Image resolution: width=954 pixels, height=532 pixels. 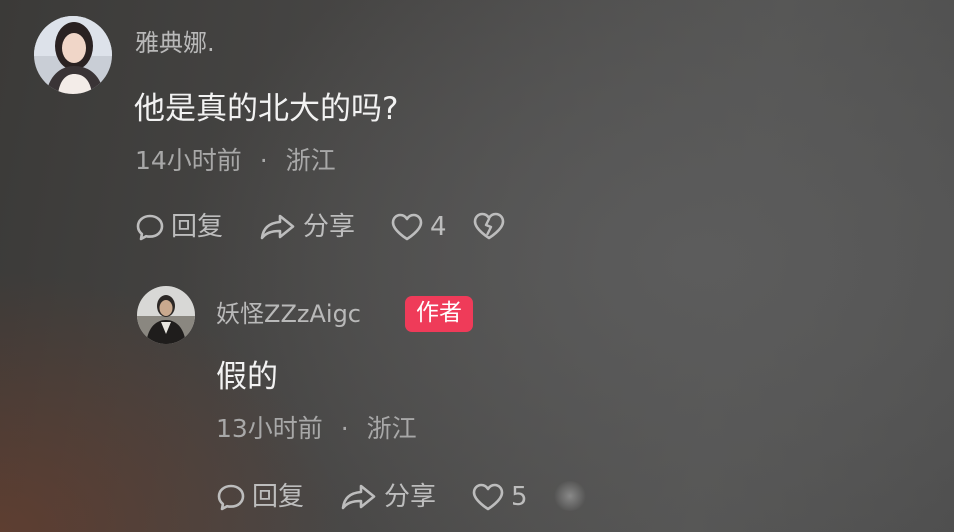 I want to click on comment-meta: 13小时前 · 浙江, so click(x=316, y=429).